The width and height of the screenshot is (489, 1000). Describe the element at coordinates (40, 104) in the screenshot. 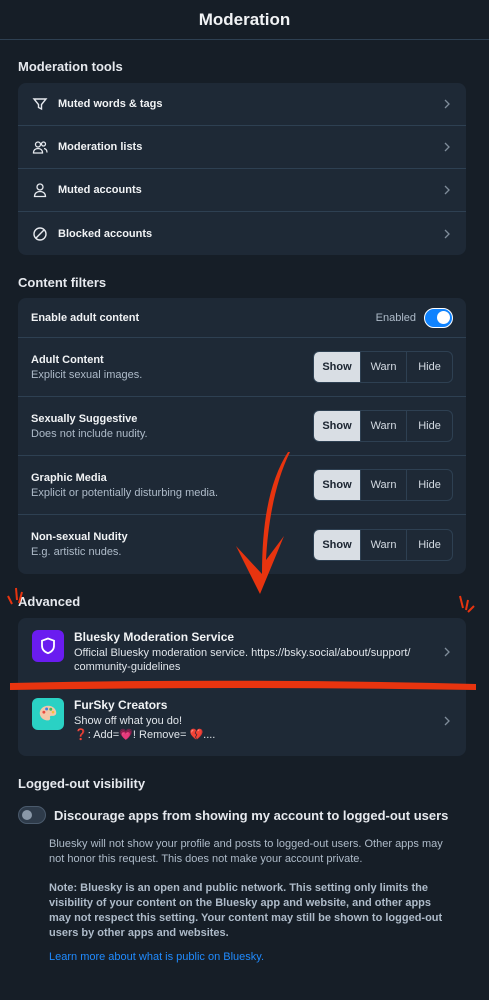

I see `filter-icon` at that location.